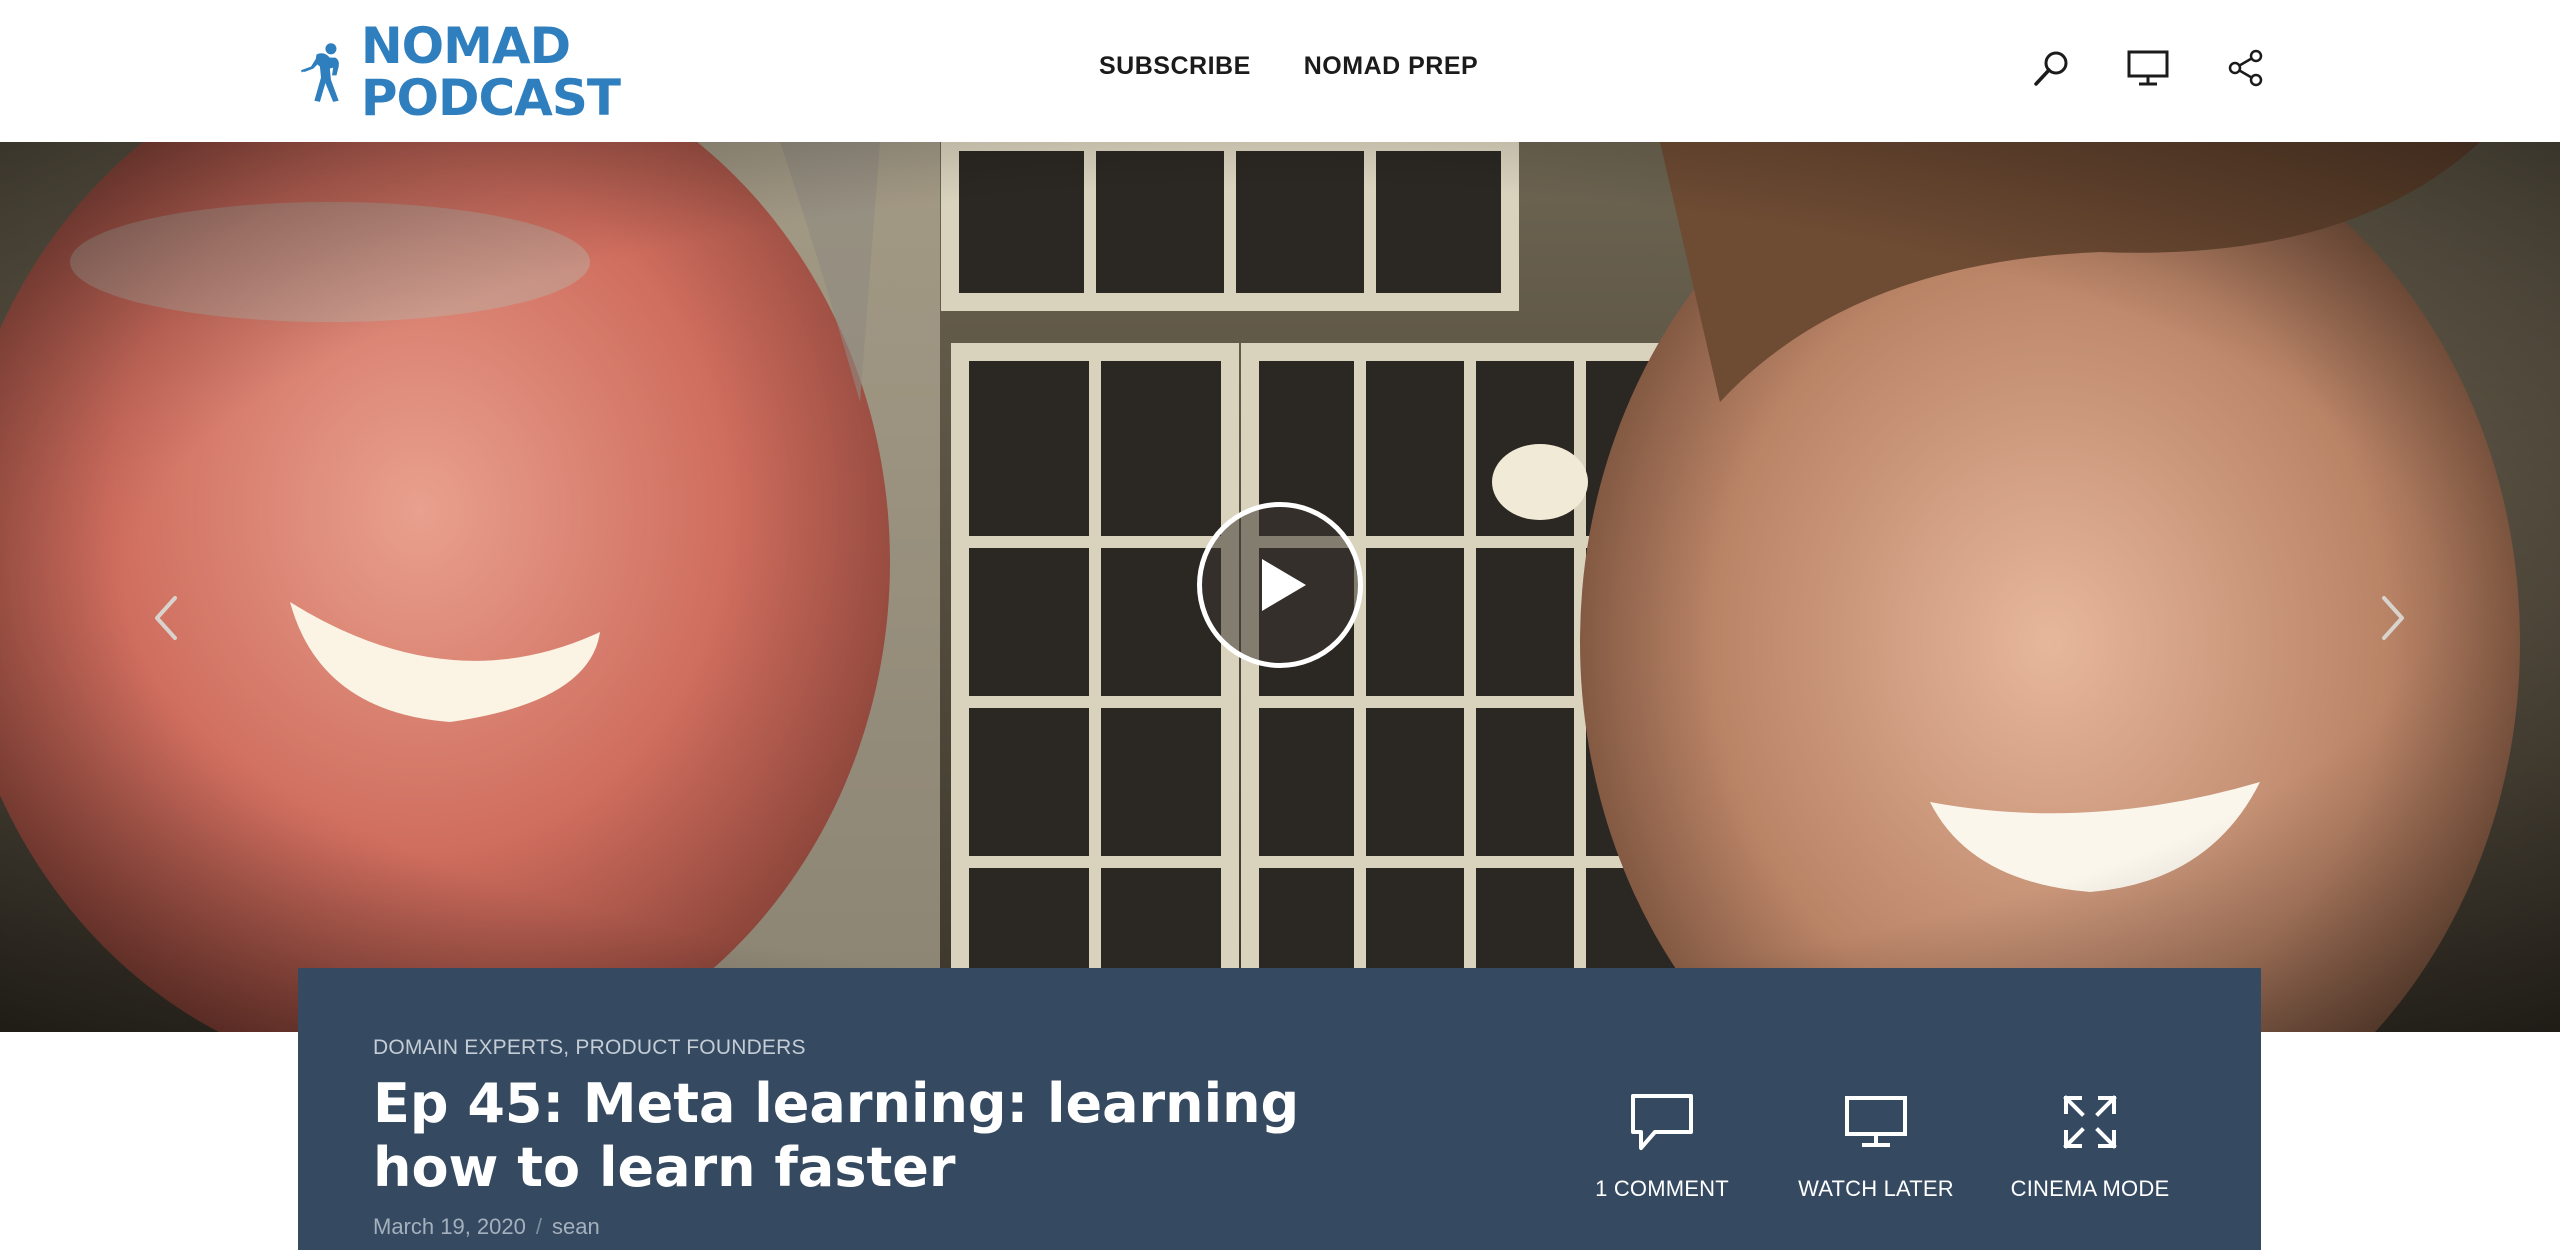 The image size is (2560, 1250). What do you see at coordinates (1284, 585) in the screenshot?
I see `play-icon` at bounding box center [1284, 585].